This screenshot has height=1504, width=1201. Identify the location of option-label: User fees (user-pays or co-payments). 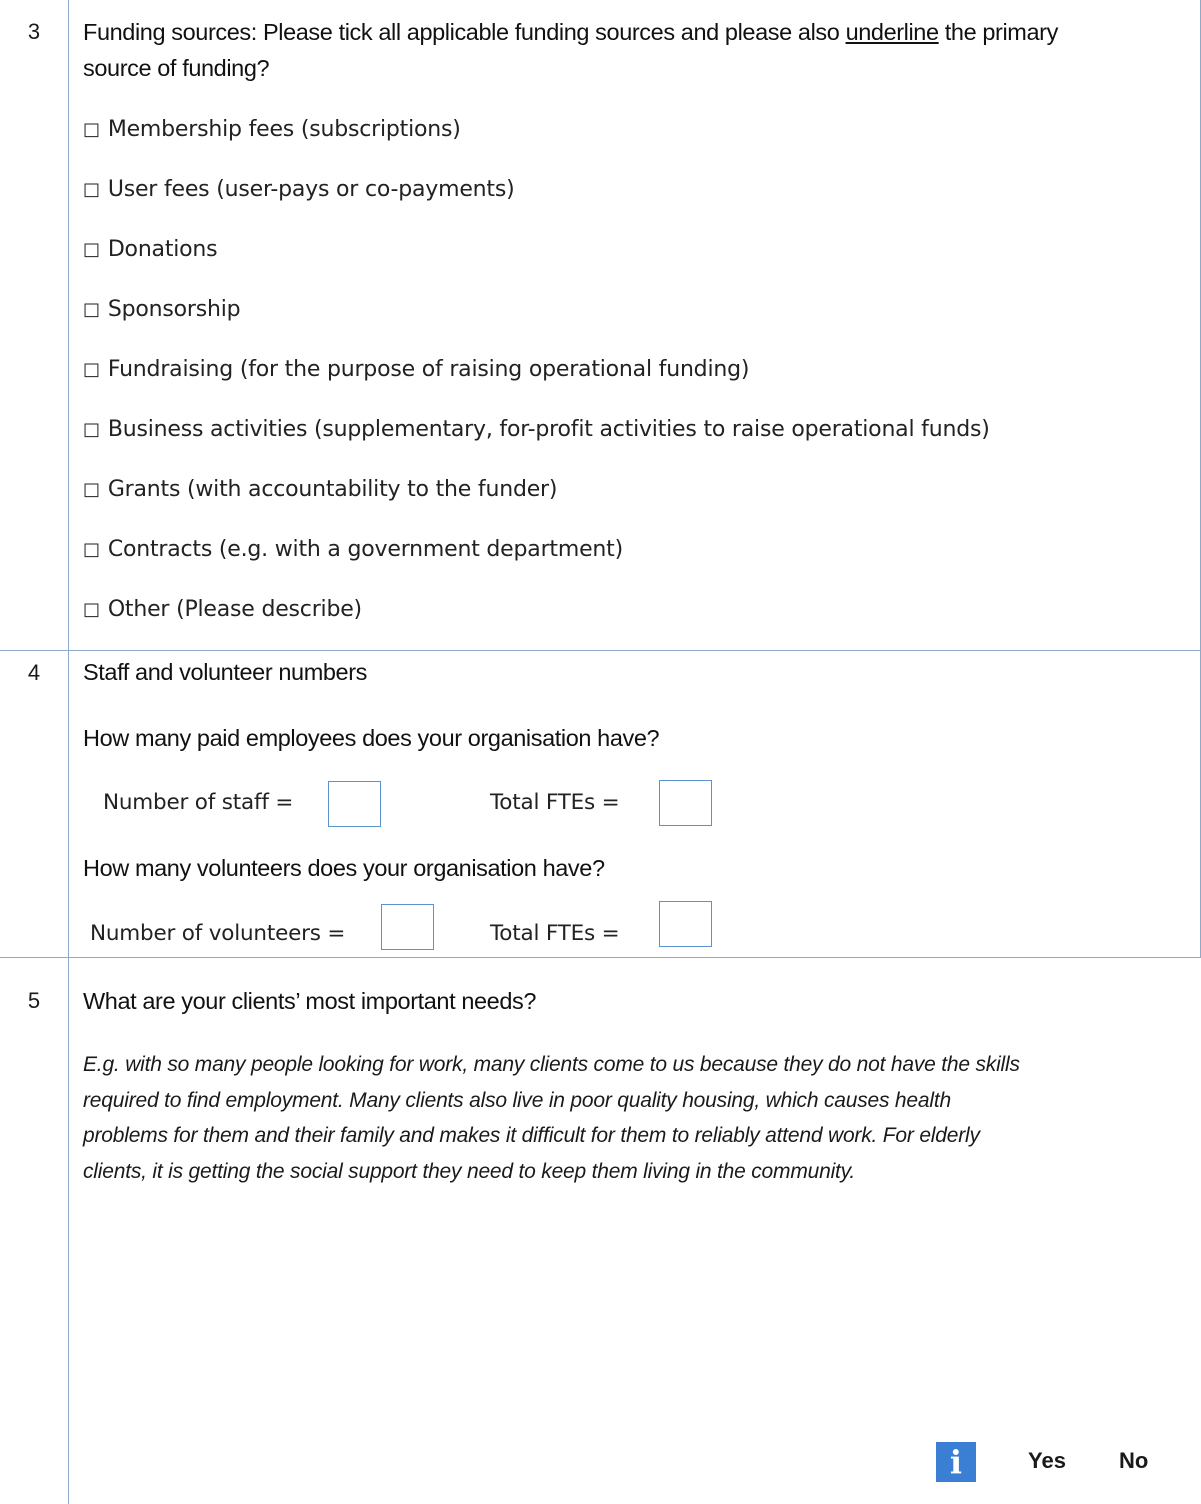
(311, 189).